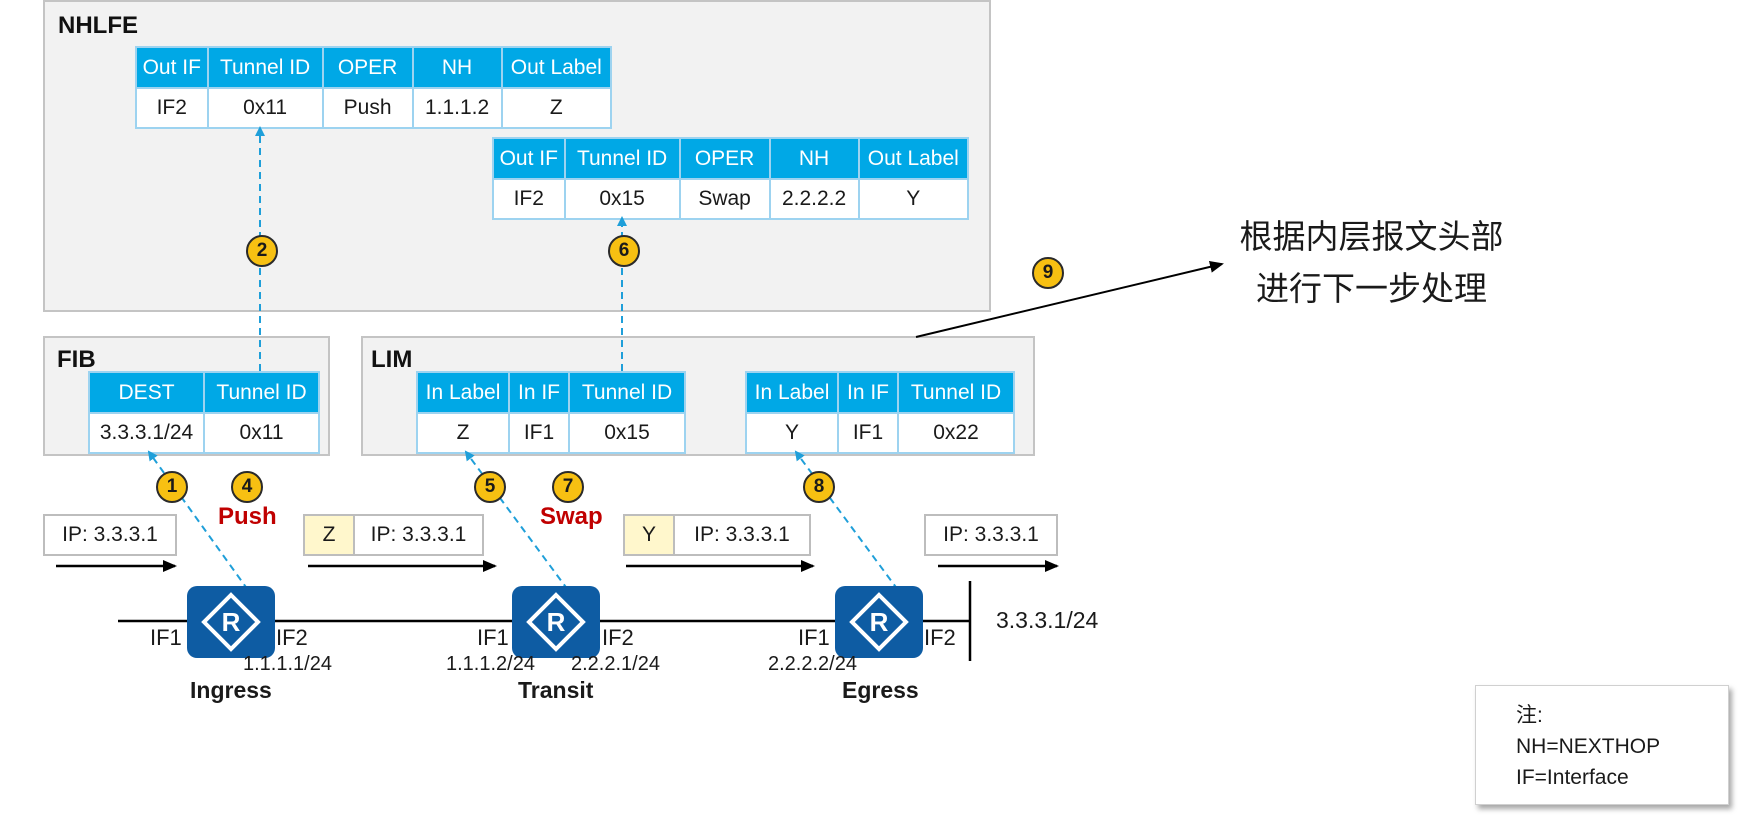 The width and height of the screenshot is (1741, 819). I want to click on inner-process-line: 根据内层报文头部, so click(1371, 236).